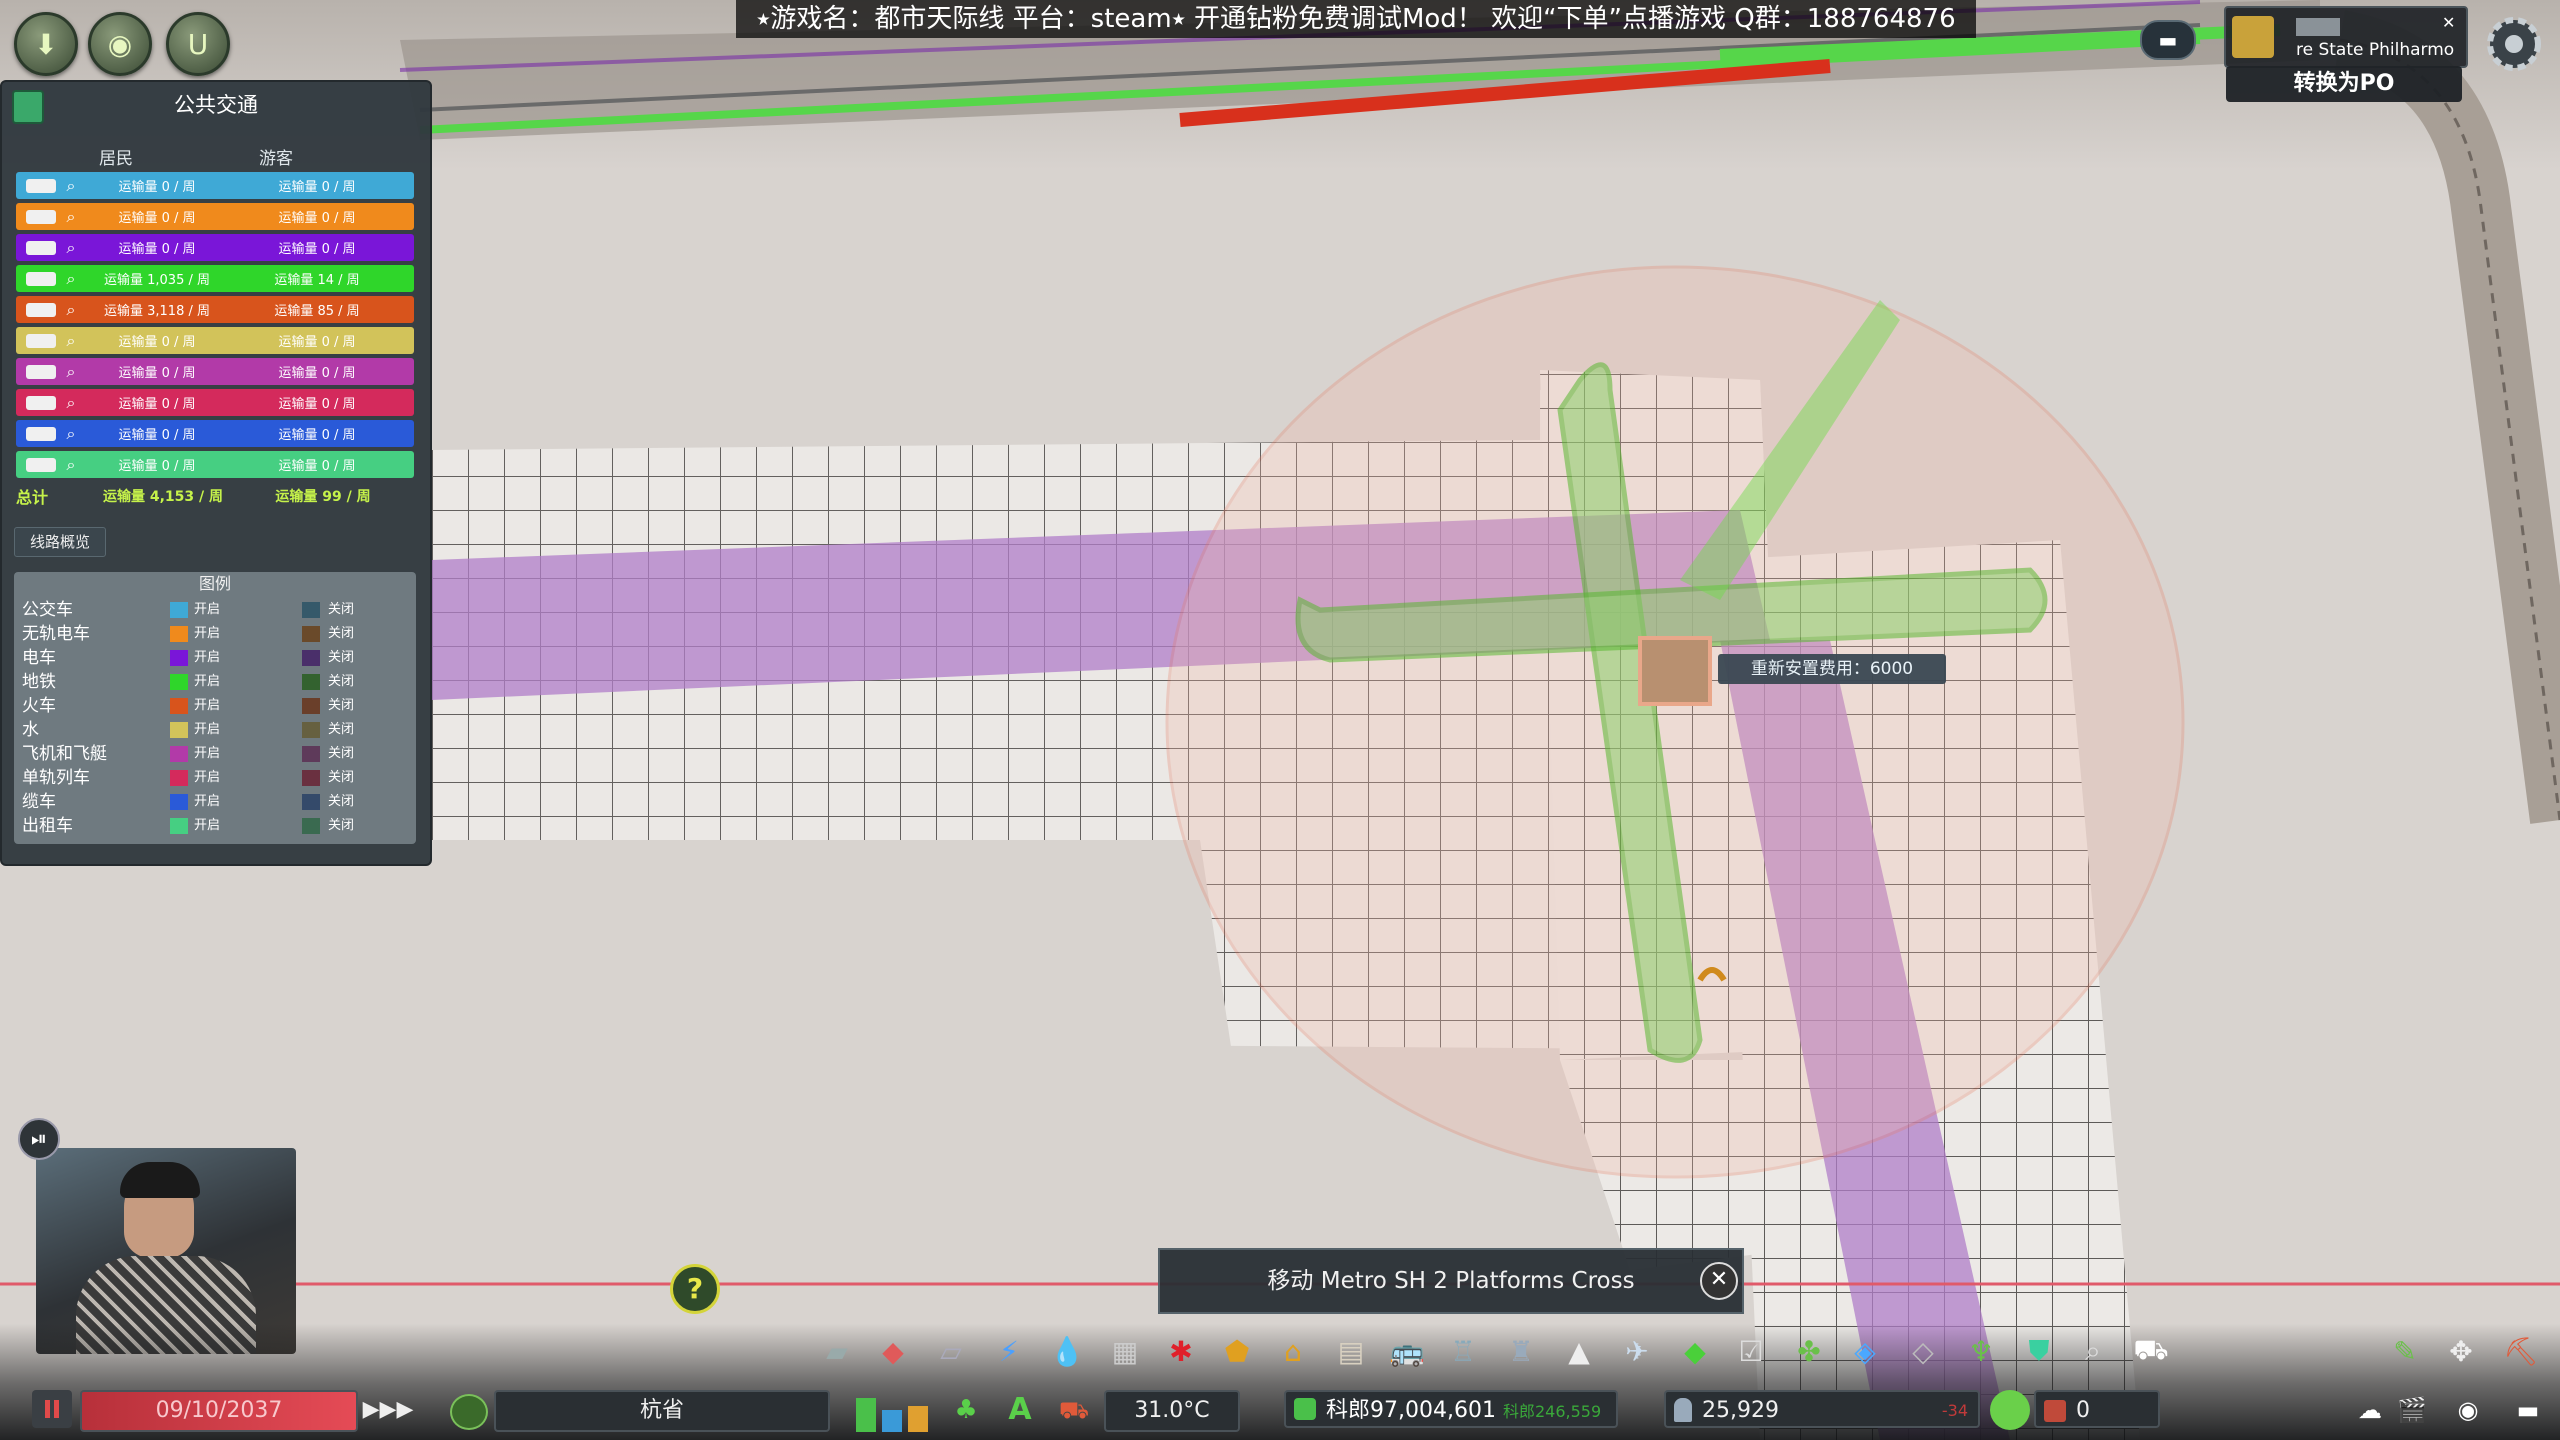 This screenshot has height=1440, width=2560. What do you see at coordinates (60, 542) in the screenshot?
I see `route-overview-button: 线路概览` at bounding box center [60, 542].